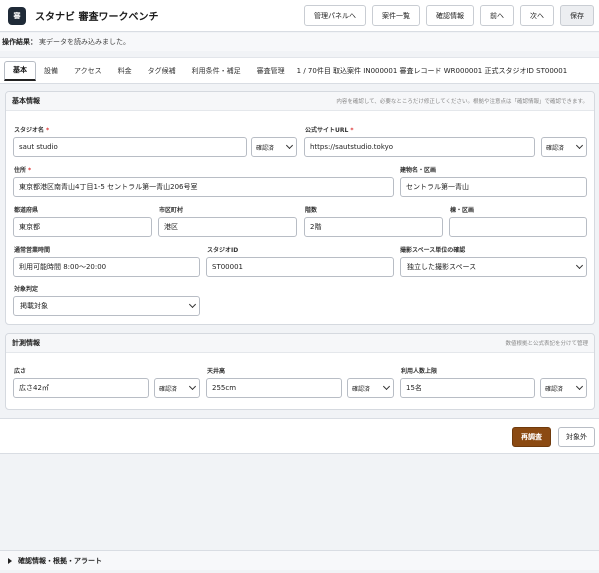 This screenshot has width=599, height=573. What do you see at coordinates (10, 560) in the screenshot?
I see `caret-right-icon` at bounding box center [10, 560].